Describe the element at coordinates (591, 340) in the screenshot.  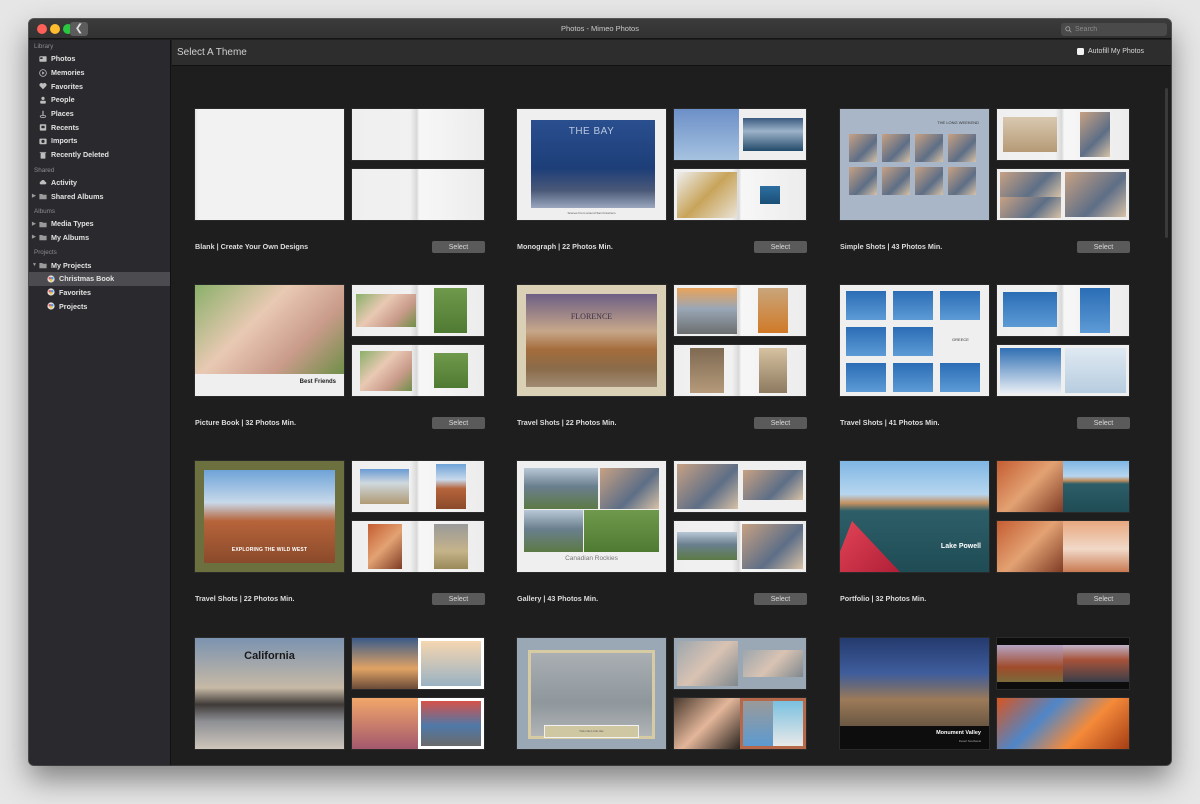
I see `theme-cover-preview: FLORENCE` at that location.